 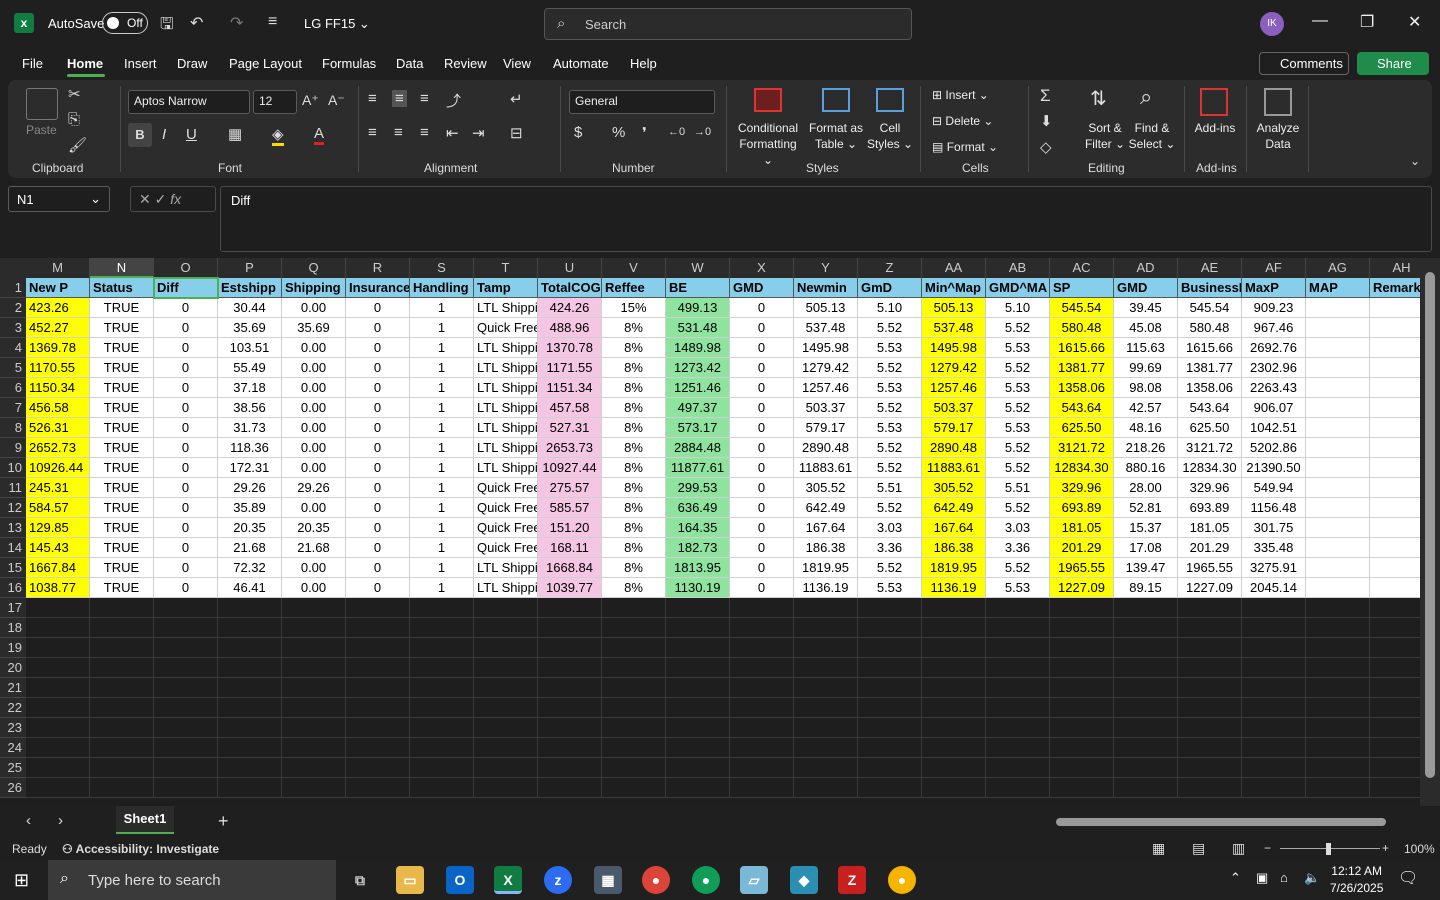 What do you see at coordinates (1046, 121) in the screenshot?
I see `fill-icon: ⬇` at bounding box center [1046, 121].